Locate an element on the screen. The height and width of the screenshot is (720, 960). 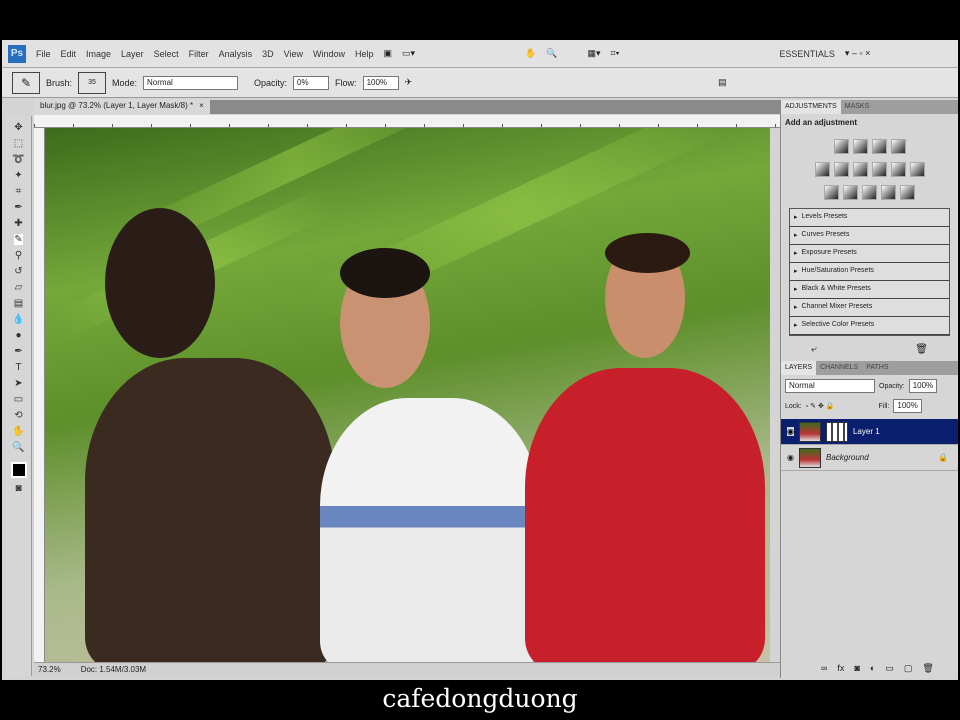
selective-color-icon is located at coordinates (907, 192).